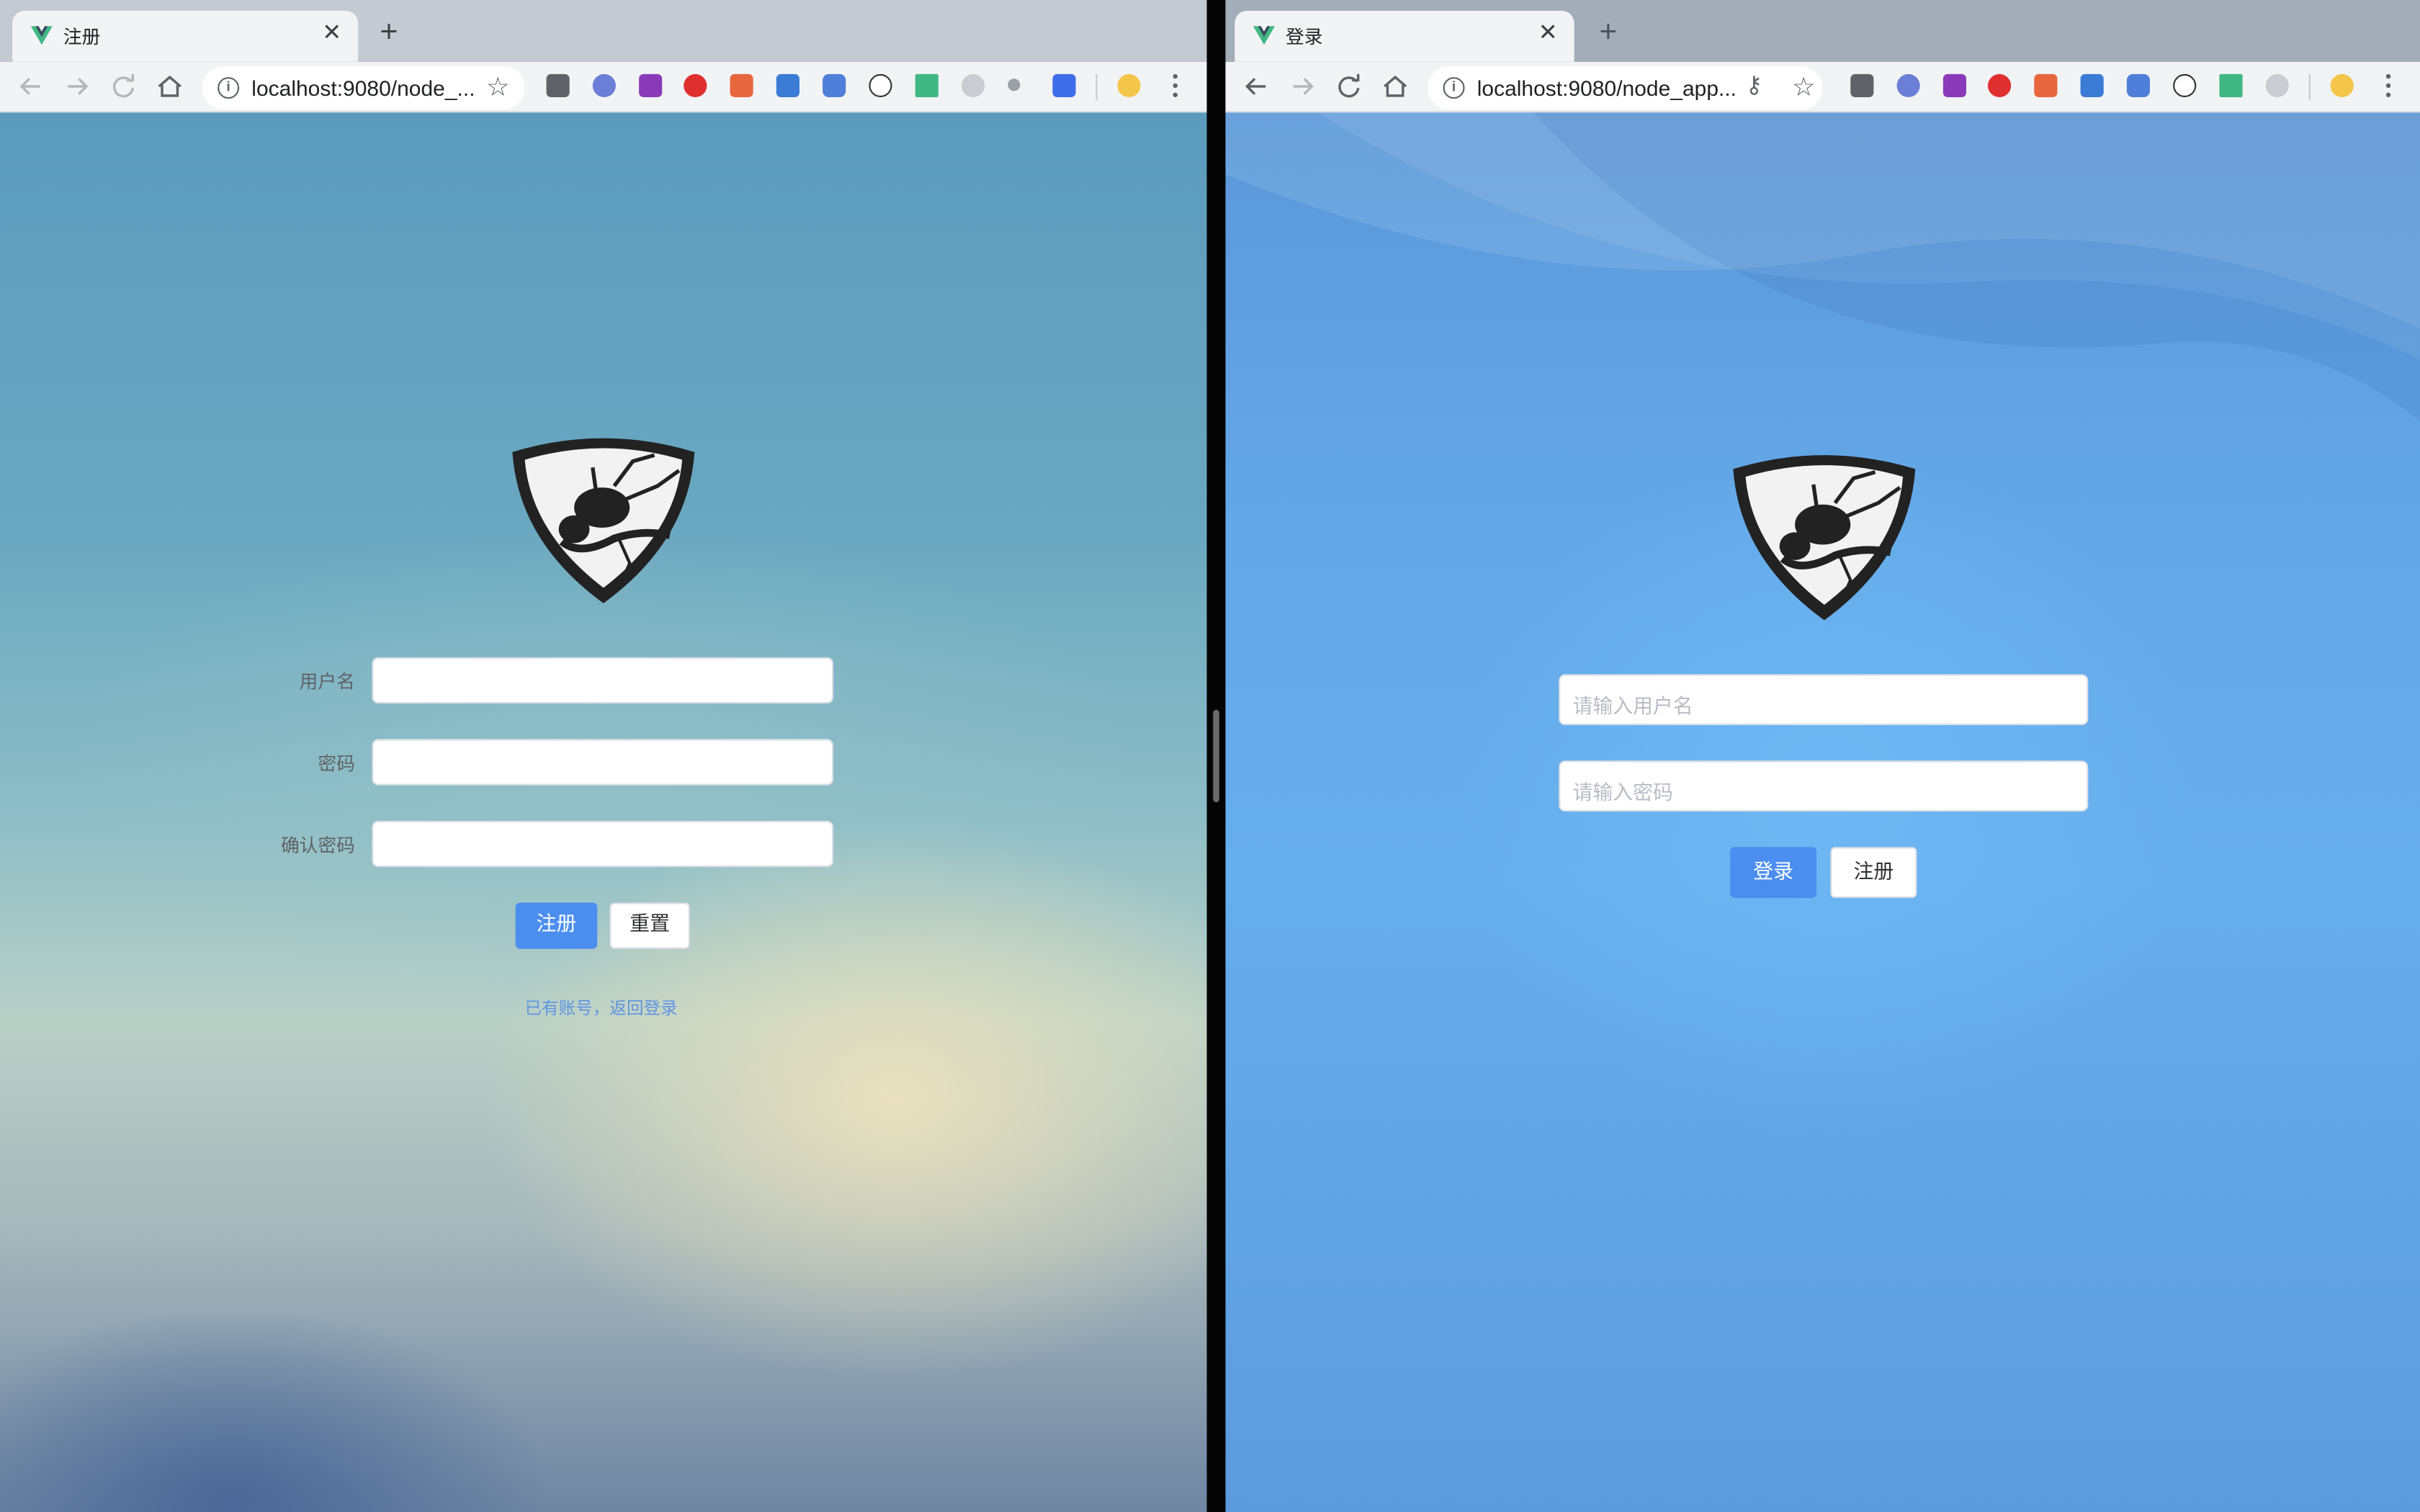 This screenshot has height=1512, width=2420. What do you see at coordinates (1404, 36) in the screenshot?
I see `tab-login: 登录 ✕` at bounding box center [1404, 36].